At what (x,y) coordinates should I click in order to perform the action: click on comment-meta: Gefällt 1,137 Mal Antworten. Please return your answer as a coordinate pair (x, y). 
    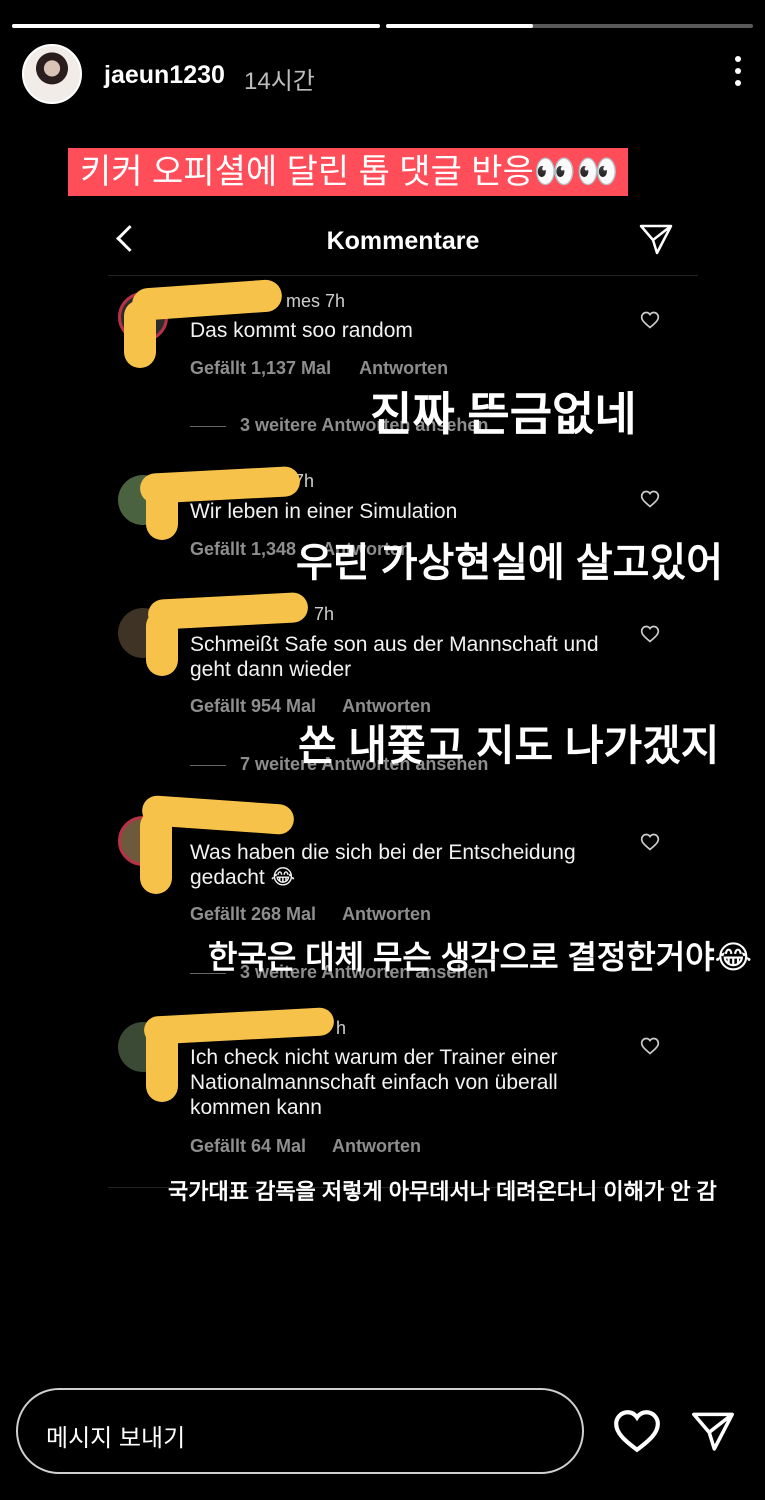
    Looking at the image, I should click on (332, 368).